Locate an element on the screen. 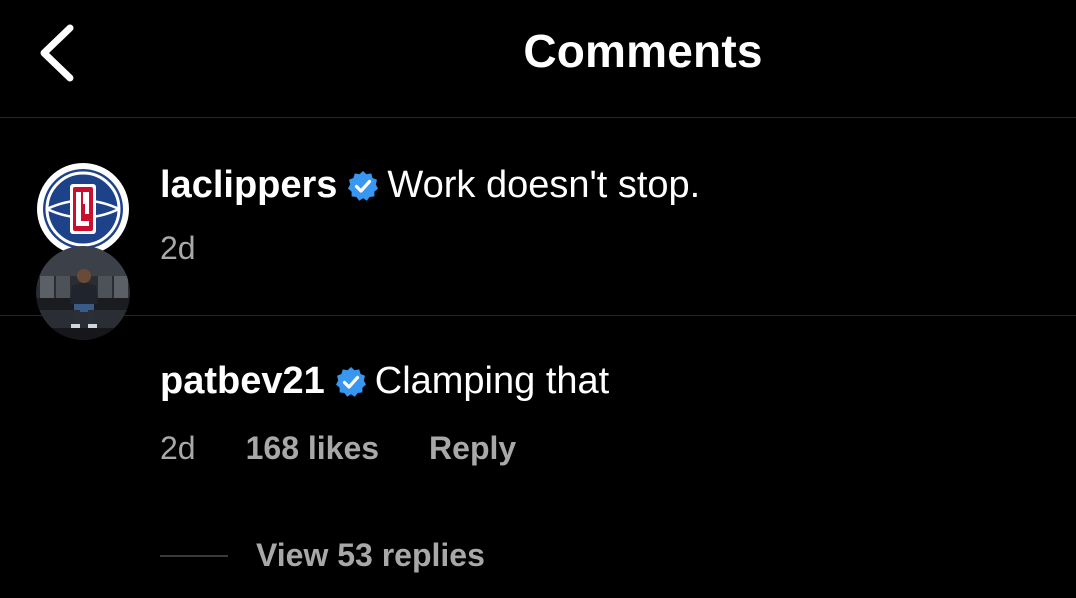 The image size is (1076, 598). player-photo-icon is located at coordinates (83, 293).